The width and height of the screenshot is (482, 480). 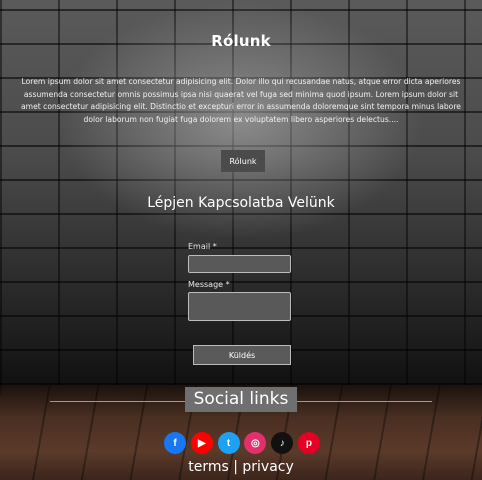 I want to click on social-links-title: Social links, so click(x=241, y=399).